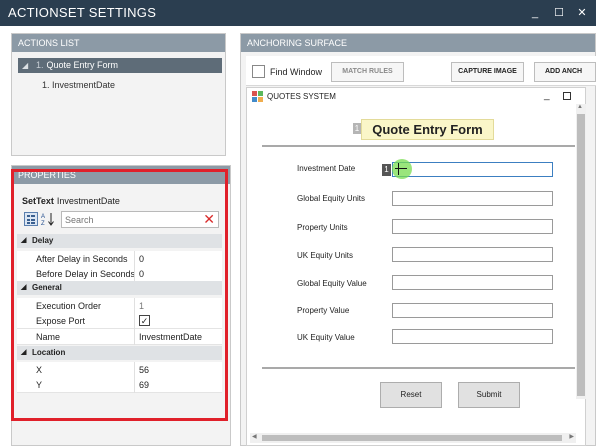 This screenshot has width=596, height=446. What do you see at coordinates (418, 368) in the screenshot?
I see `divider-bottom` at bounding box center [418, 368].